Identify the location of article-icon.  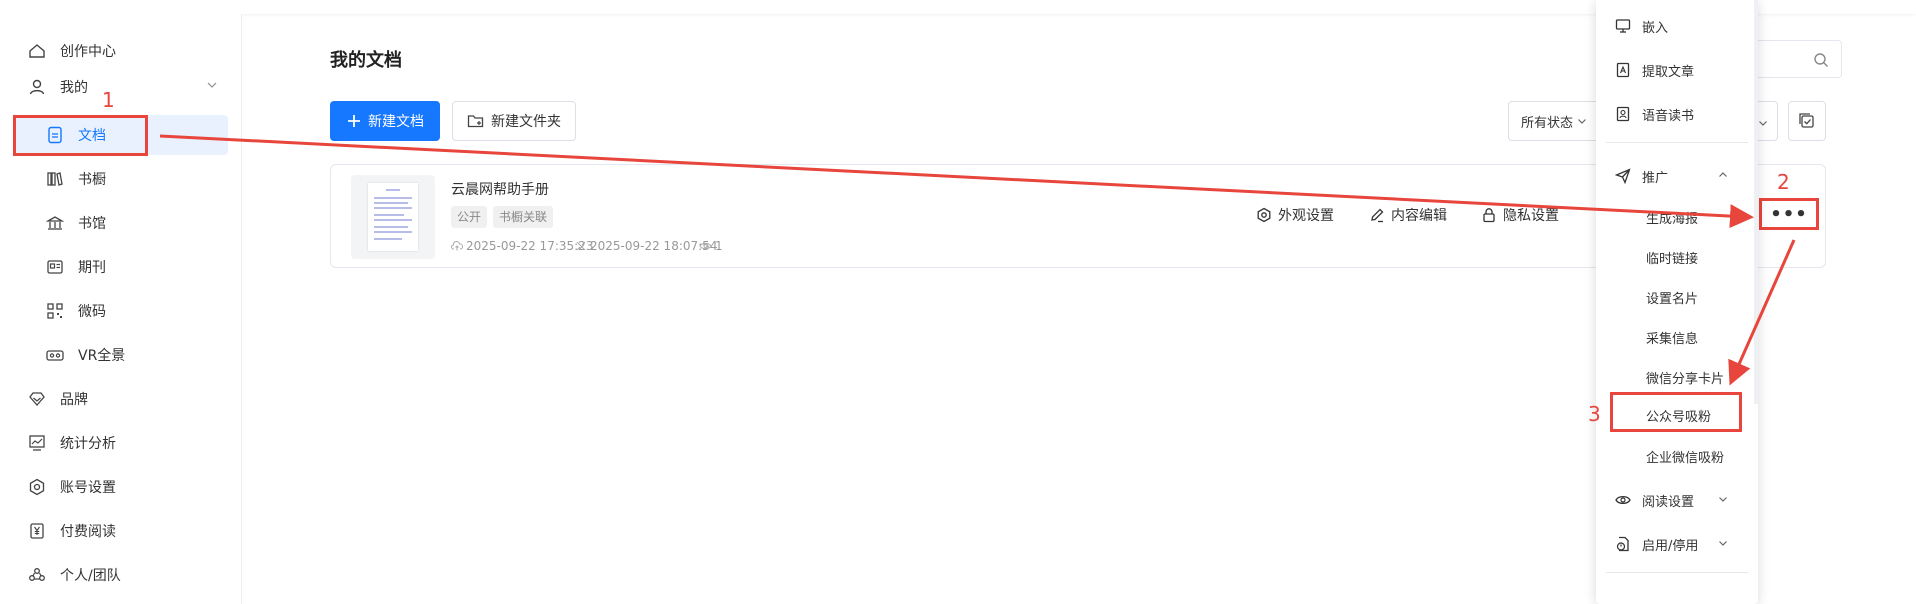
(1623, 70).